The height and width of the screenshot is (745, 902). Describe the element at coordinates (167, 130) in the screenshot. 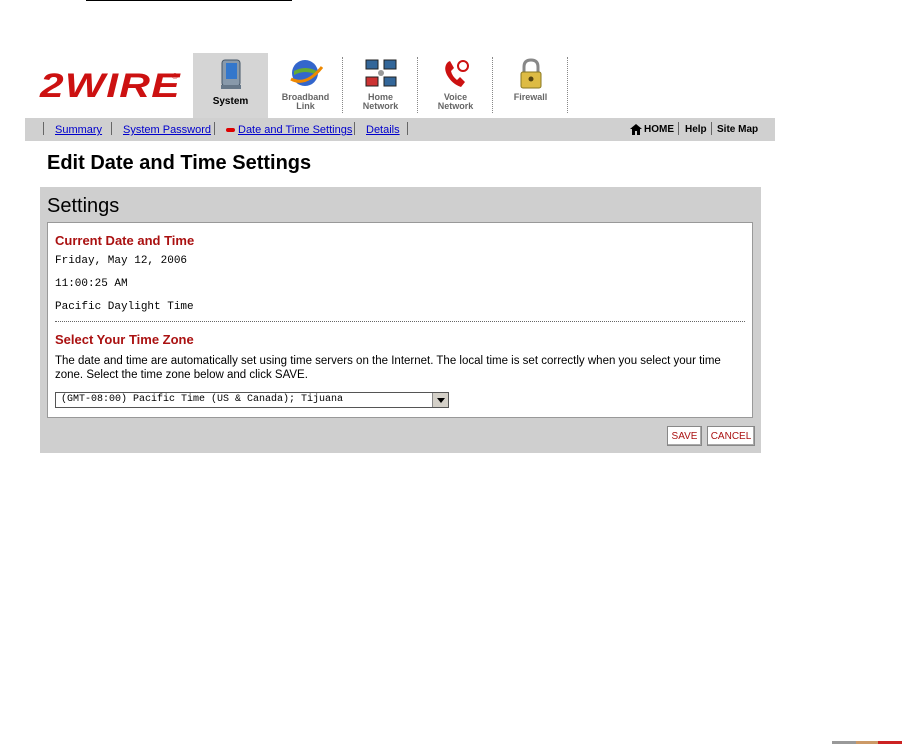

I see `nav-system-password-link: System Password` at that location.